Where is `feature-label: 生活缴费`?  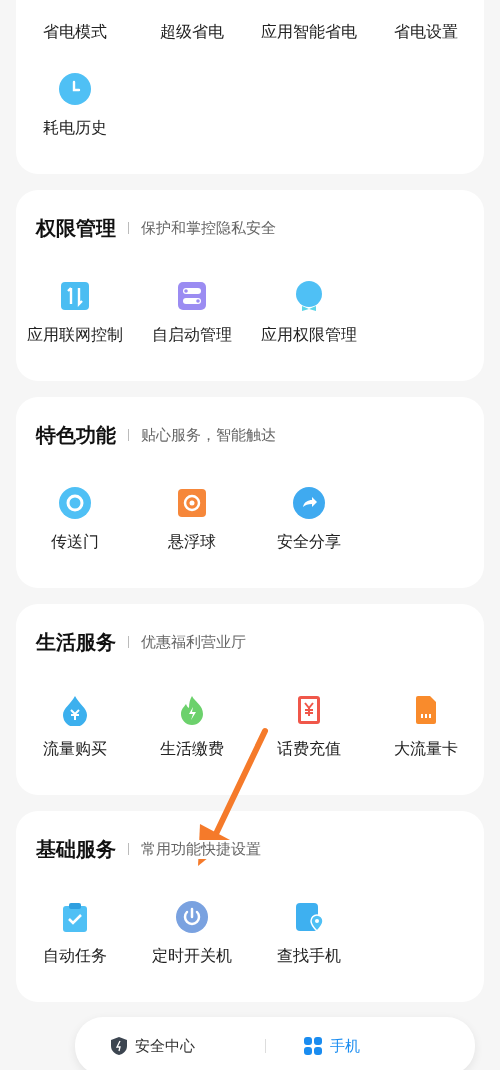
feature-label: 生活缴费 is located at coordinates (191, 749).